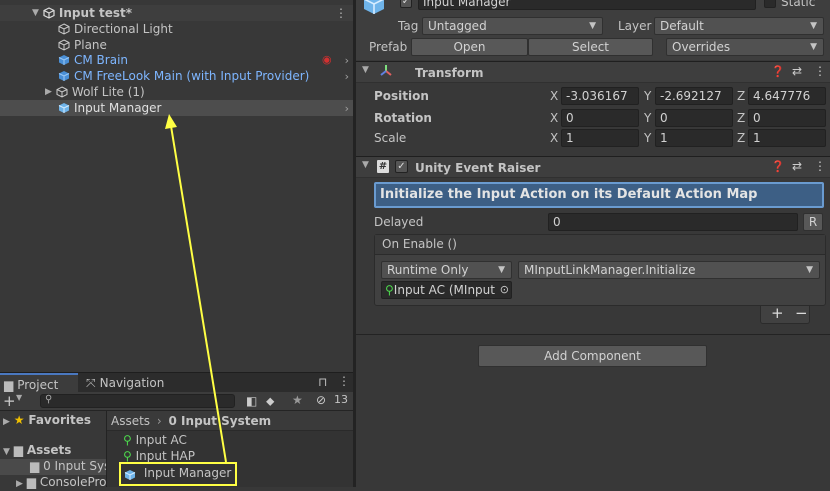 Image resolution: width=830 pixels, height=491 pixels. Describe the element at coordinates (399, 222) in the screenshot. I see `delayed-label: Delayed` at that location.